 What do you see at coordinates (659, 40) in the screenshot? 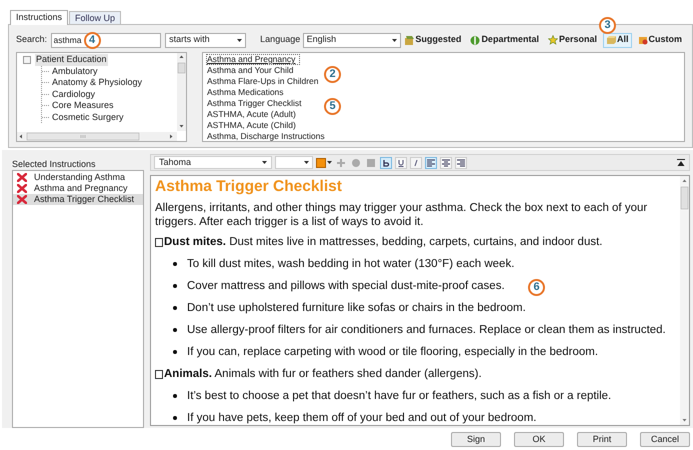
I see `filter-button: Custom` at bounding box center [659, 40].